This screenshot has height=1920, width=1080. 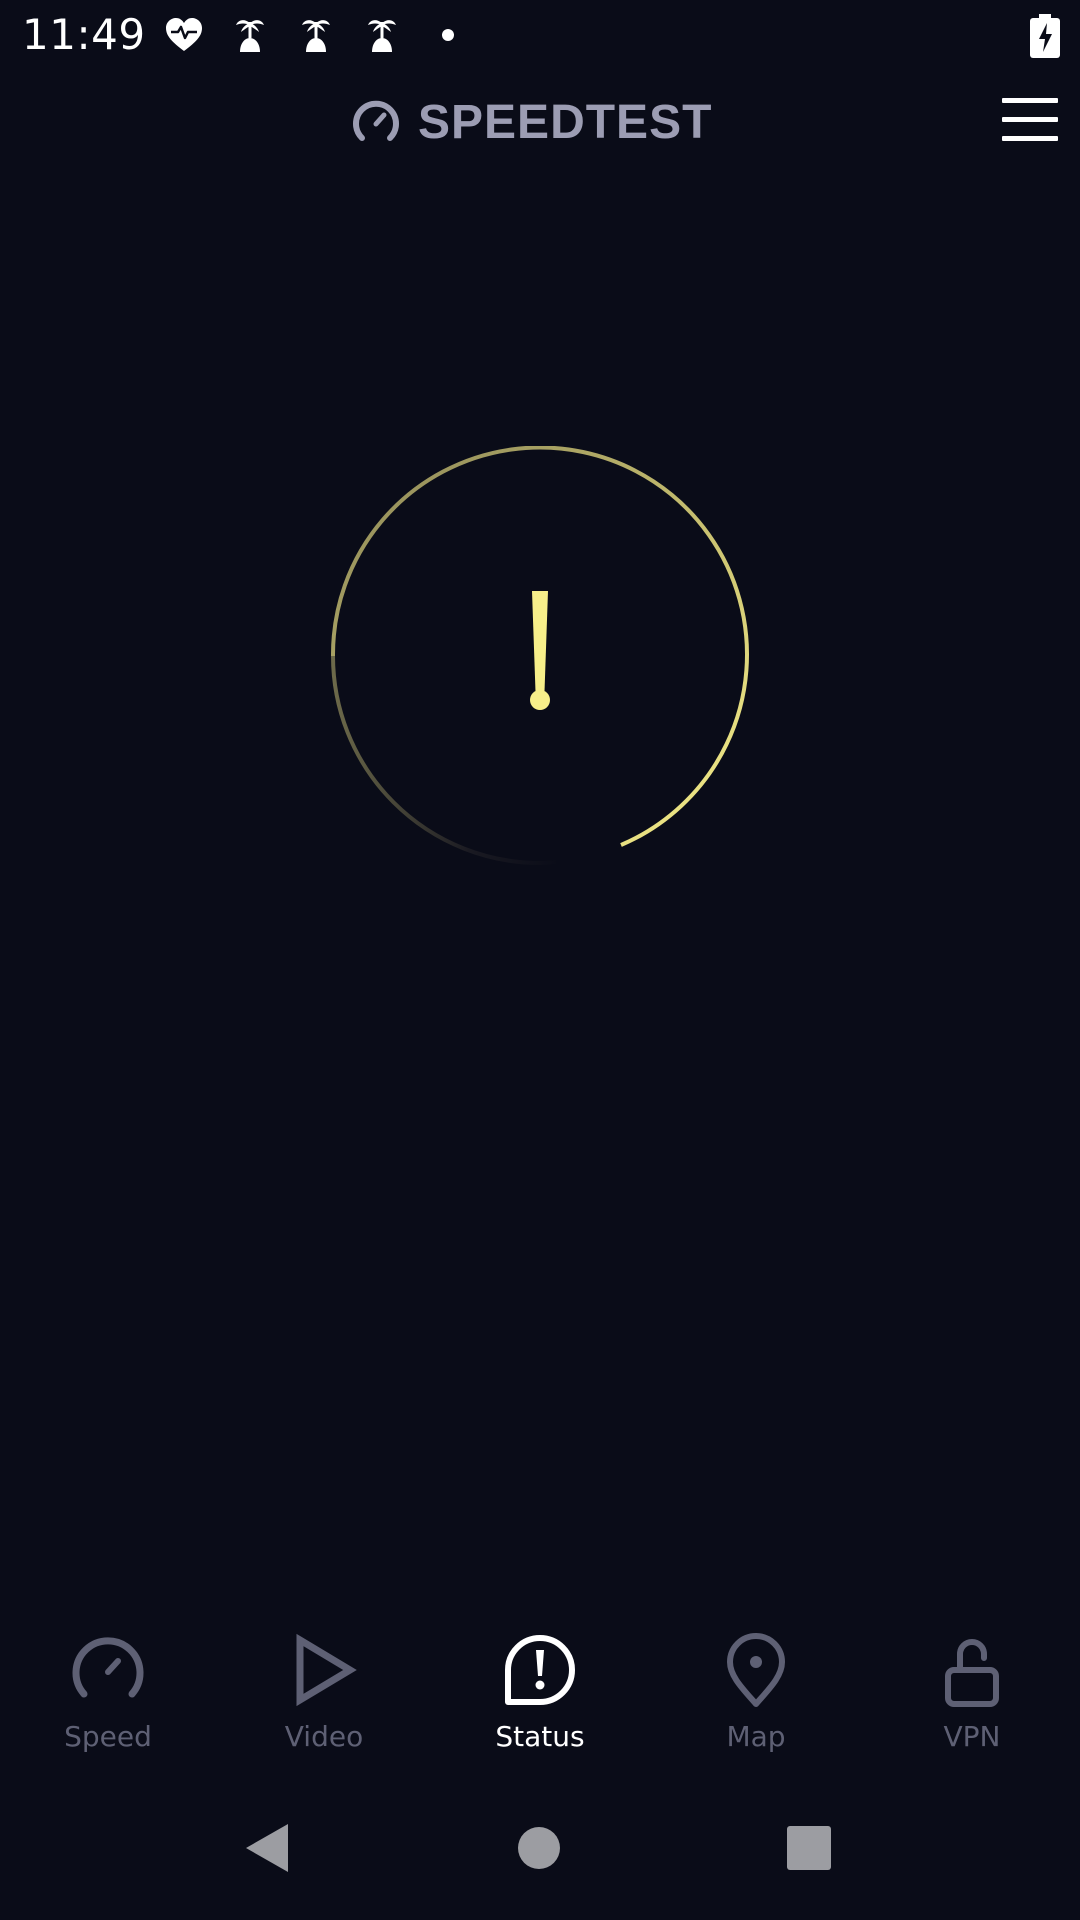 I want to click on nav-item-status: Status, so click(x=540, y=1690).